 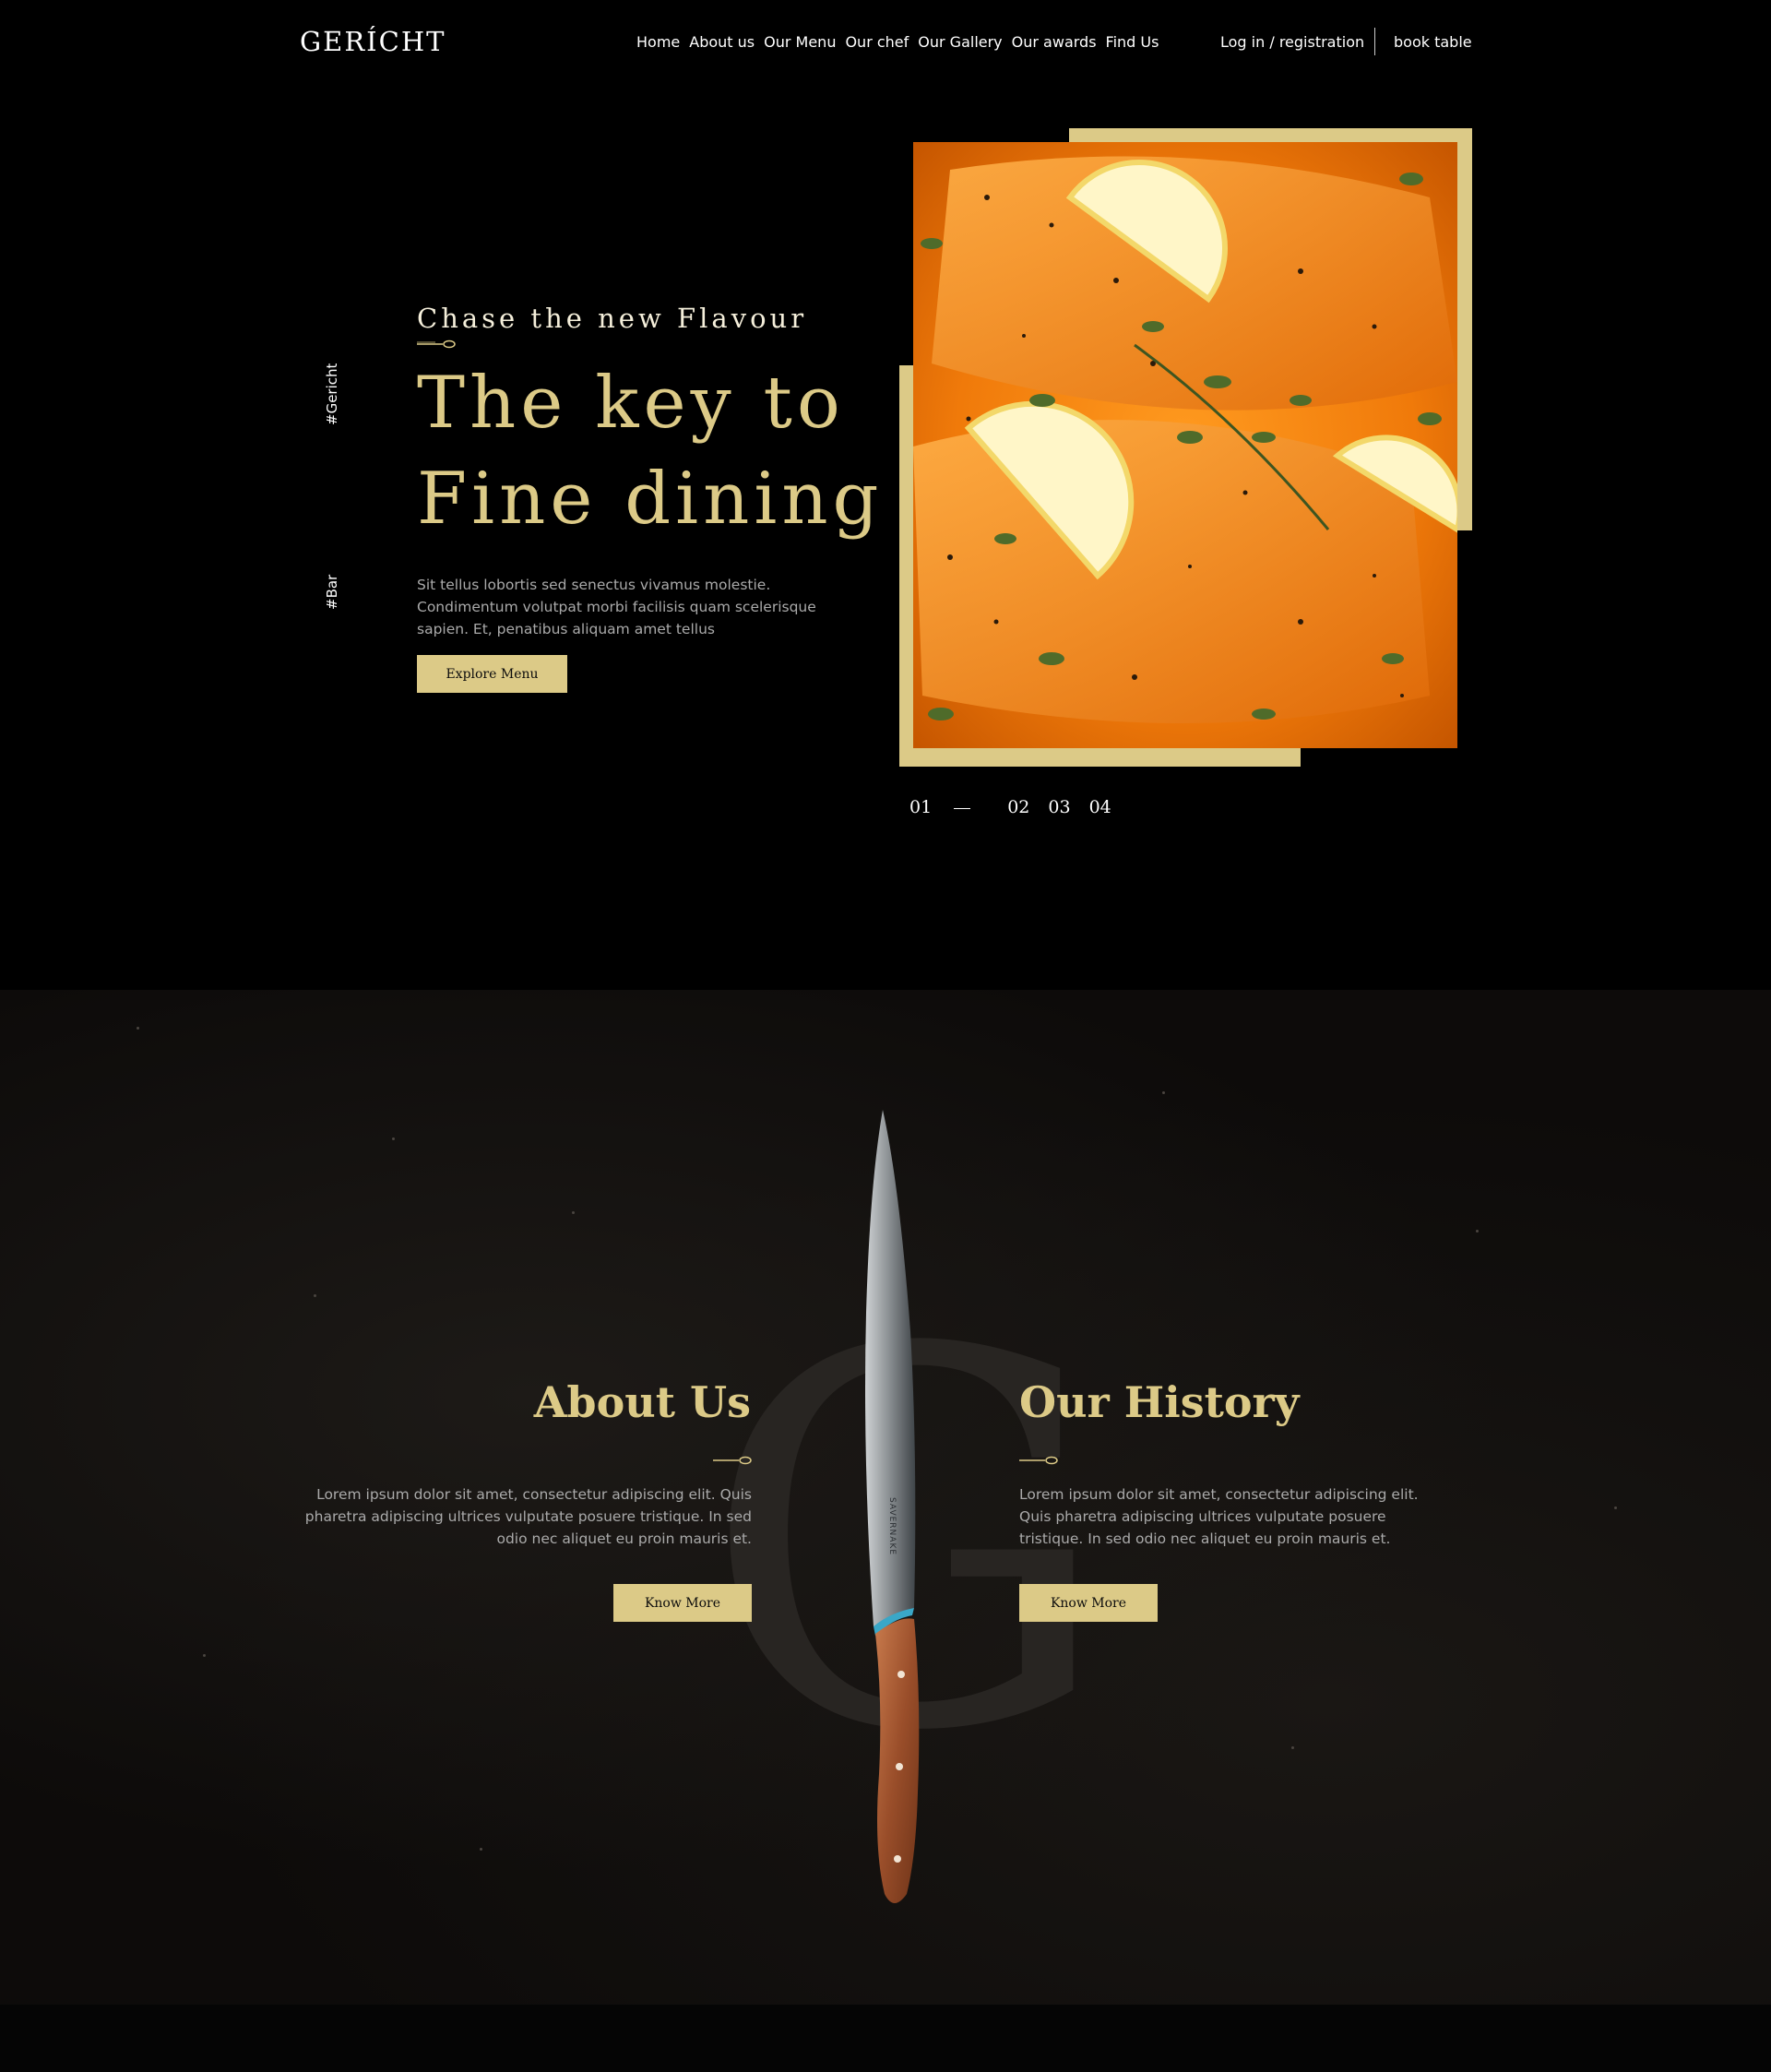 I want to click on slide-indicator-1: 01, so click(x=949, y=807).